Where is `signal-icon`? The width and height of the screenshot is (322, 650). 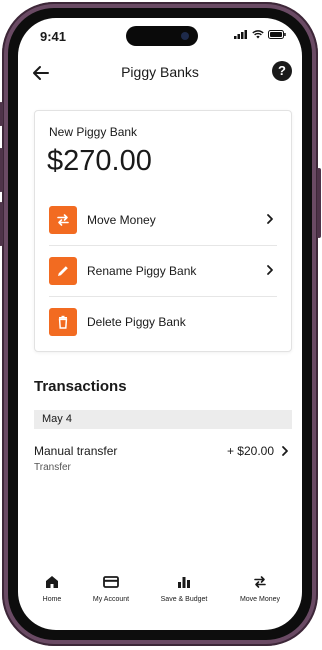
signal-icon is located at coordinates (240, 34).